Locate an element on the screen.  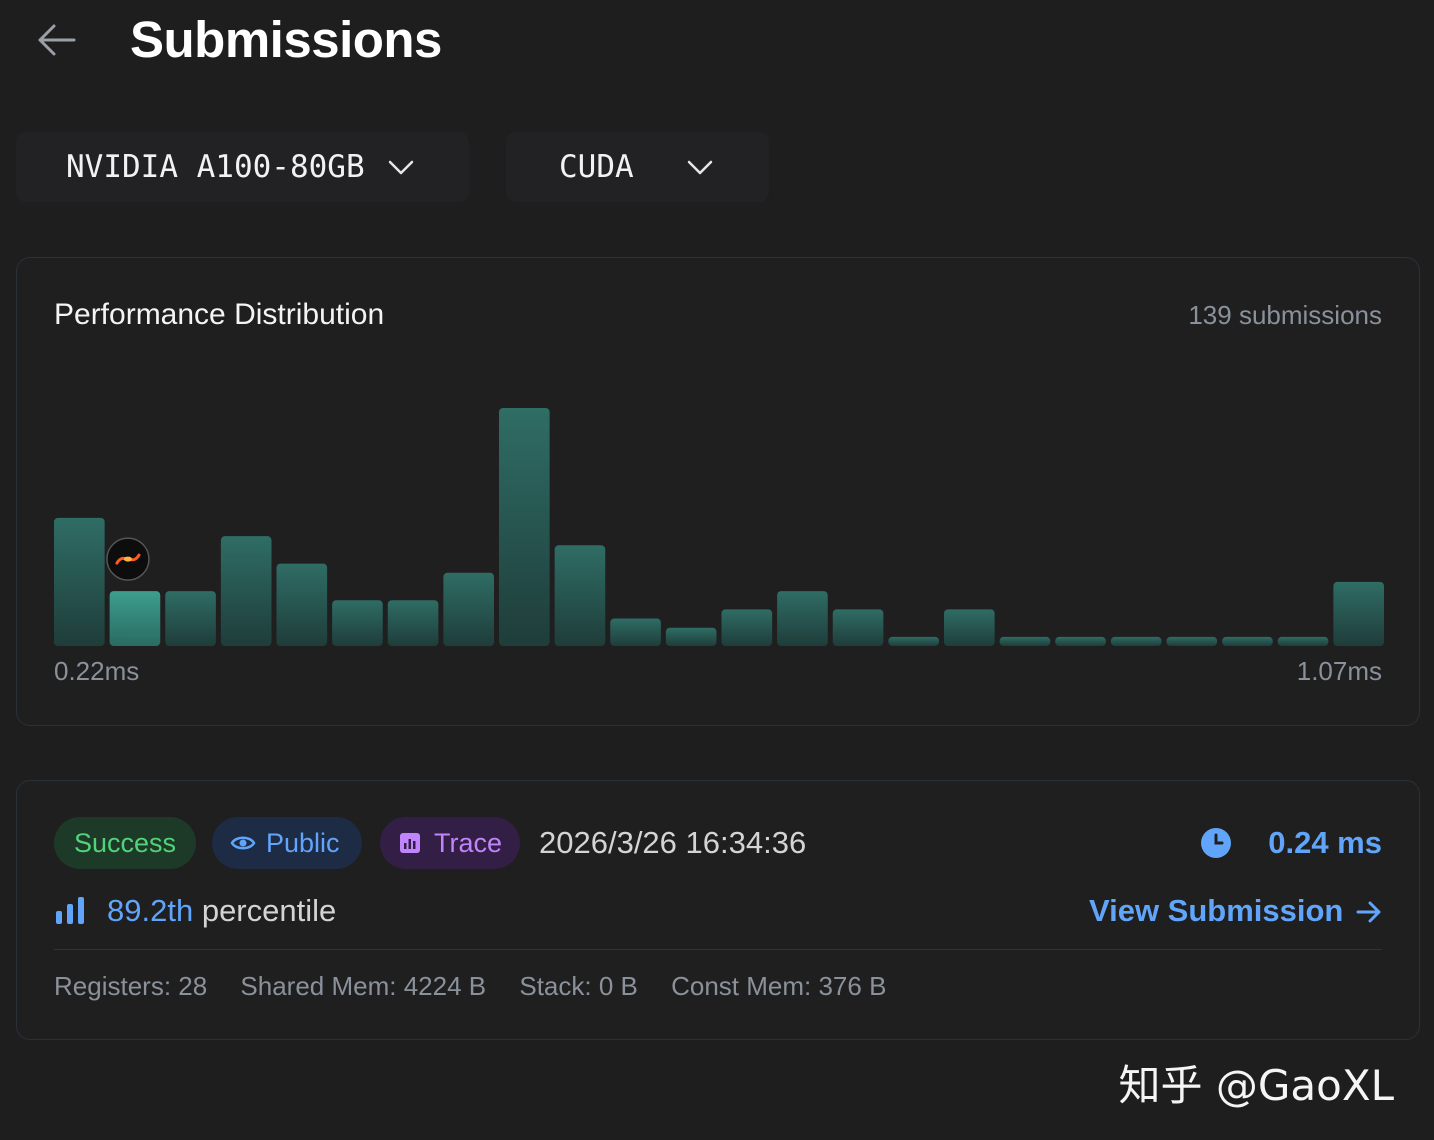
percentile-text: 89.2th percentile is located at coordinates (221, 911).